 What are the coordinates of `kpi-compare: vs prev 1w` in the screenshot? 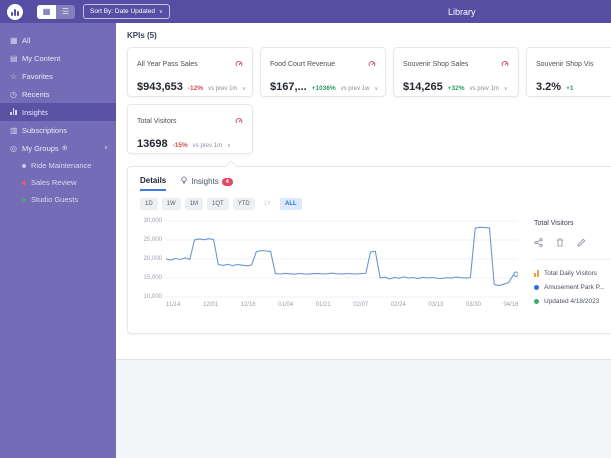 It's located at (355, 89).